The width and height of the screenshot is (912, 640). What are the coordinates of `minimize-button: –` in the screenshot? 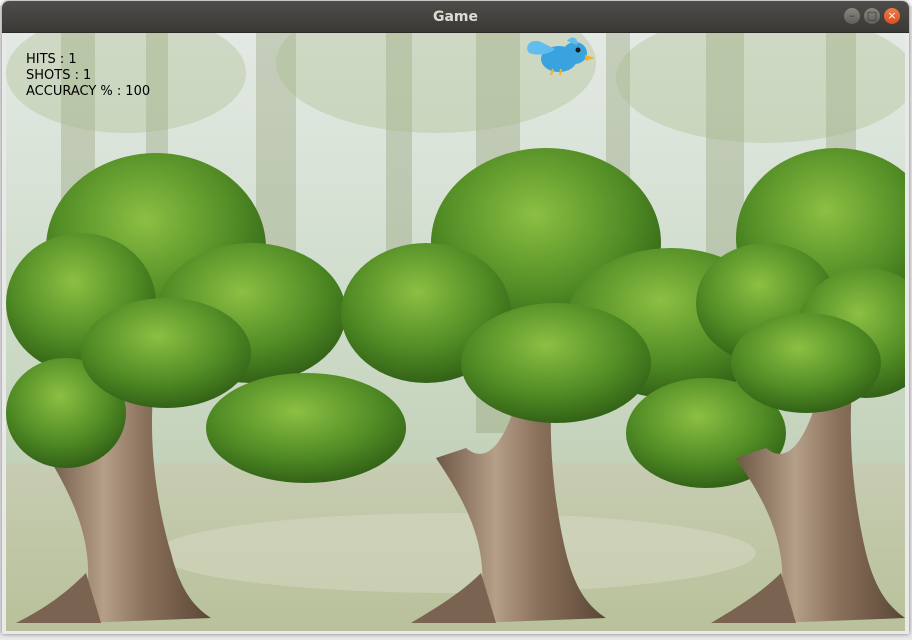 It's located at (852, 16).